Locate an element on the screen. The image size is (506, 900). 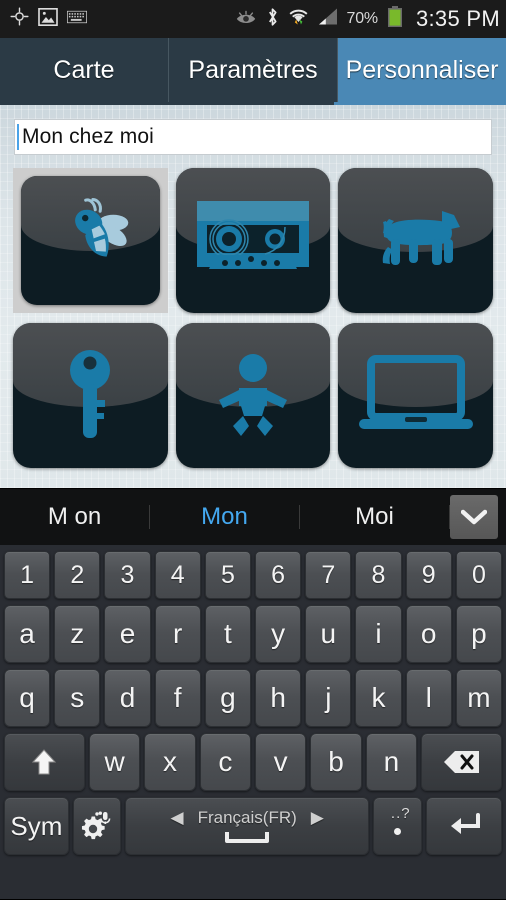
key-s: s is located at coordinates (77, 698).